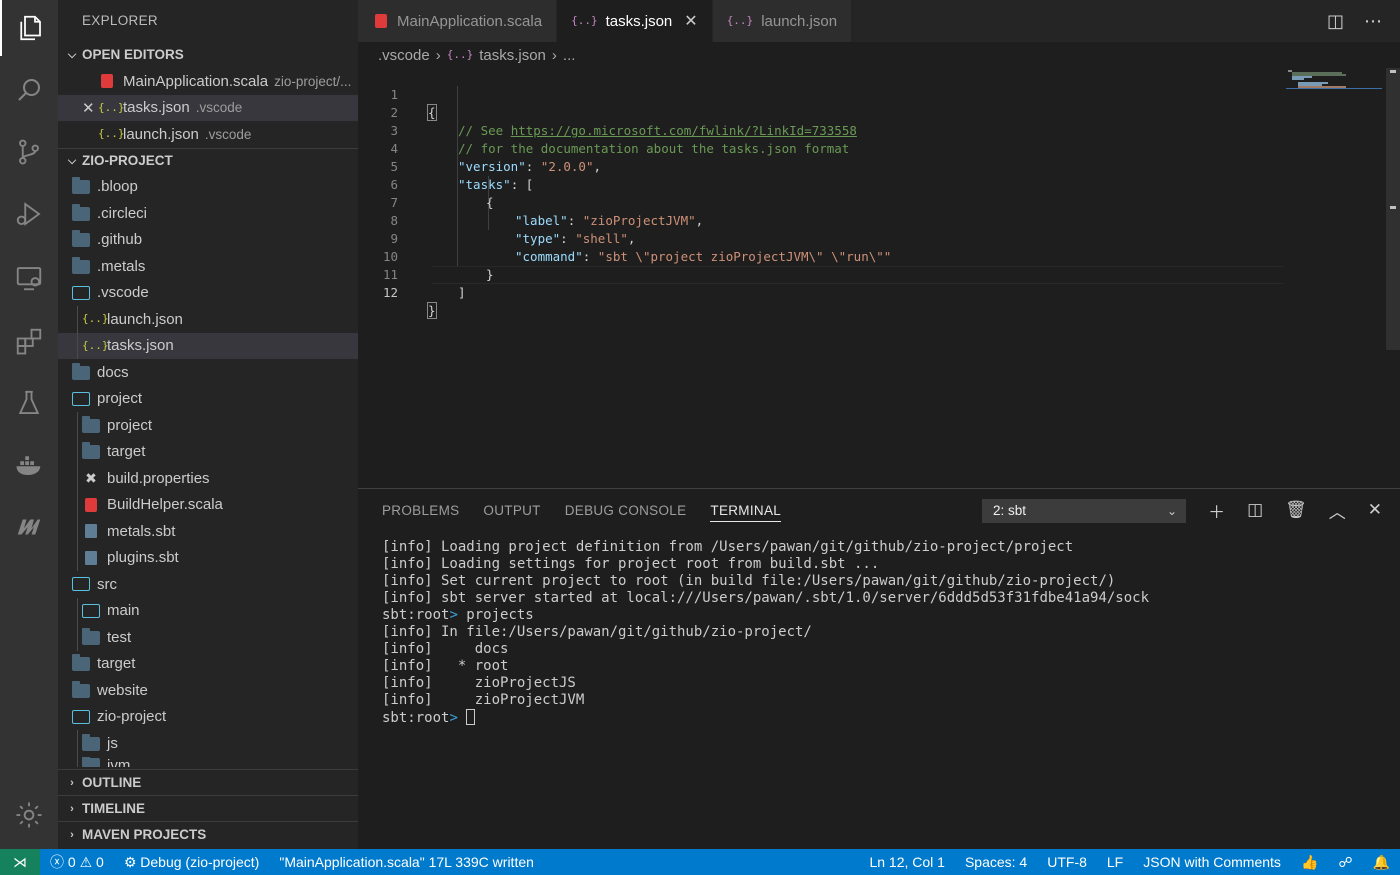 The width and height of the screenshot is (1400, 875). I want to click on open-editor-item: {..} launch.json .vscode, so click(208, 134).